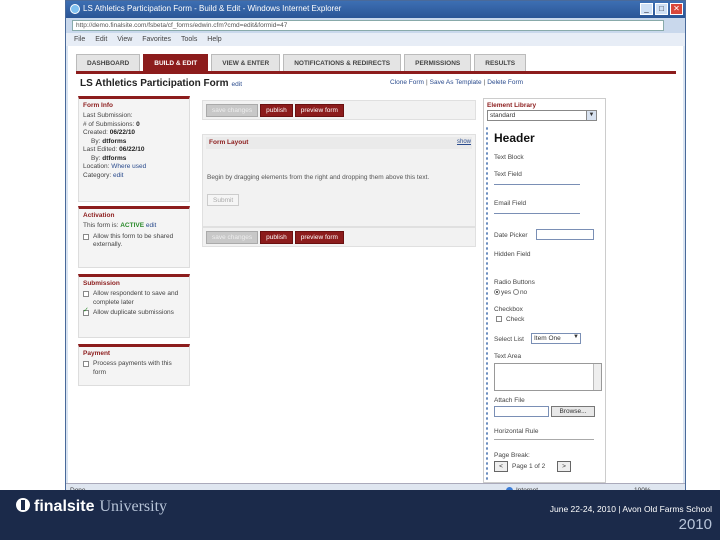  Describe the element at coordinates (176, 62) in the screenshot. I see `tab-build-edit: BUILD & EDIT` at that location.